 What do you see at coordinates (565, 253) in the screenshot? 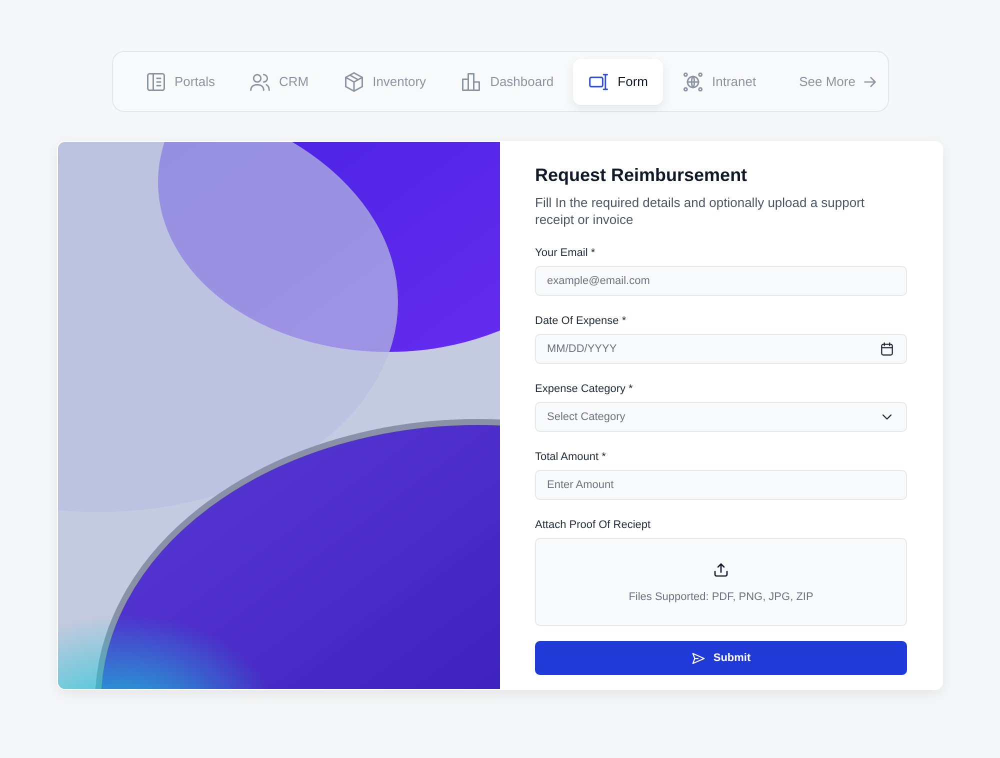
I see `field-label: Your Email *` at bounding box center [565, 253].